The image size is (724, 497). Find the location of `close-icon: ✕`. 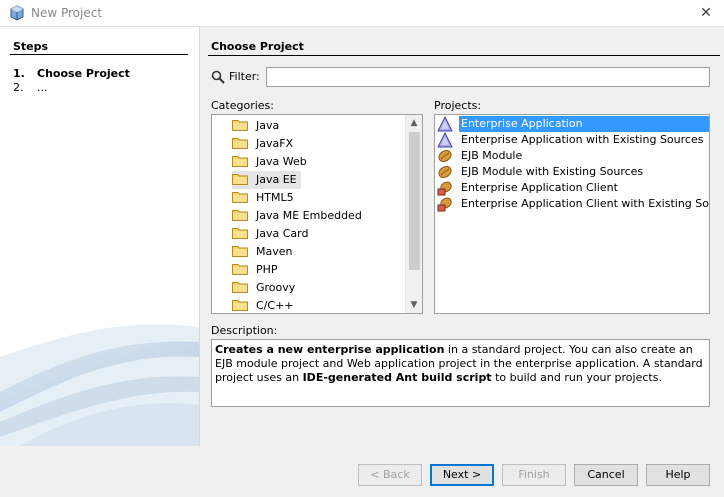

close-icon: ✕ is located at coordinates (706, 13).